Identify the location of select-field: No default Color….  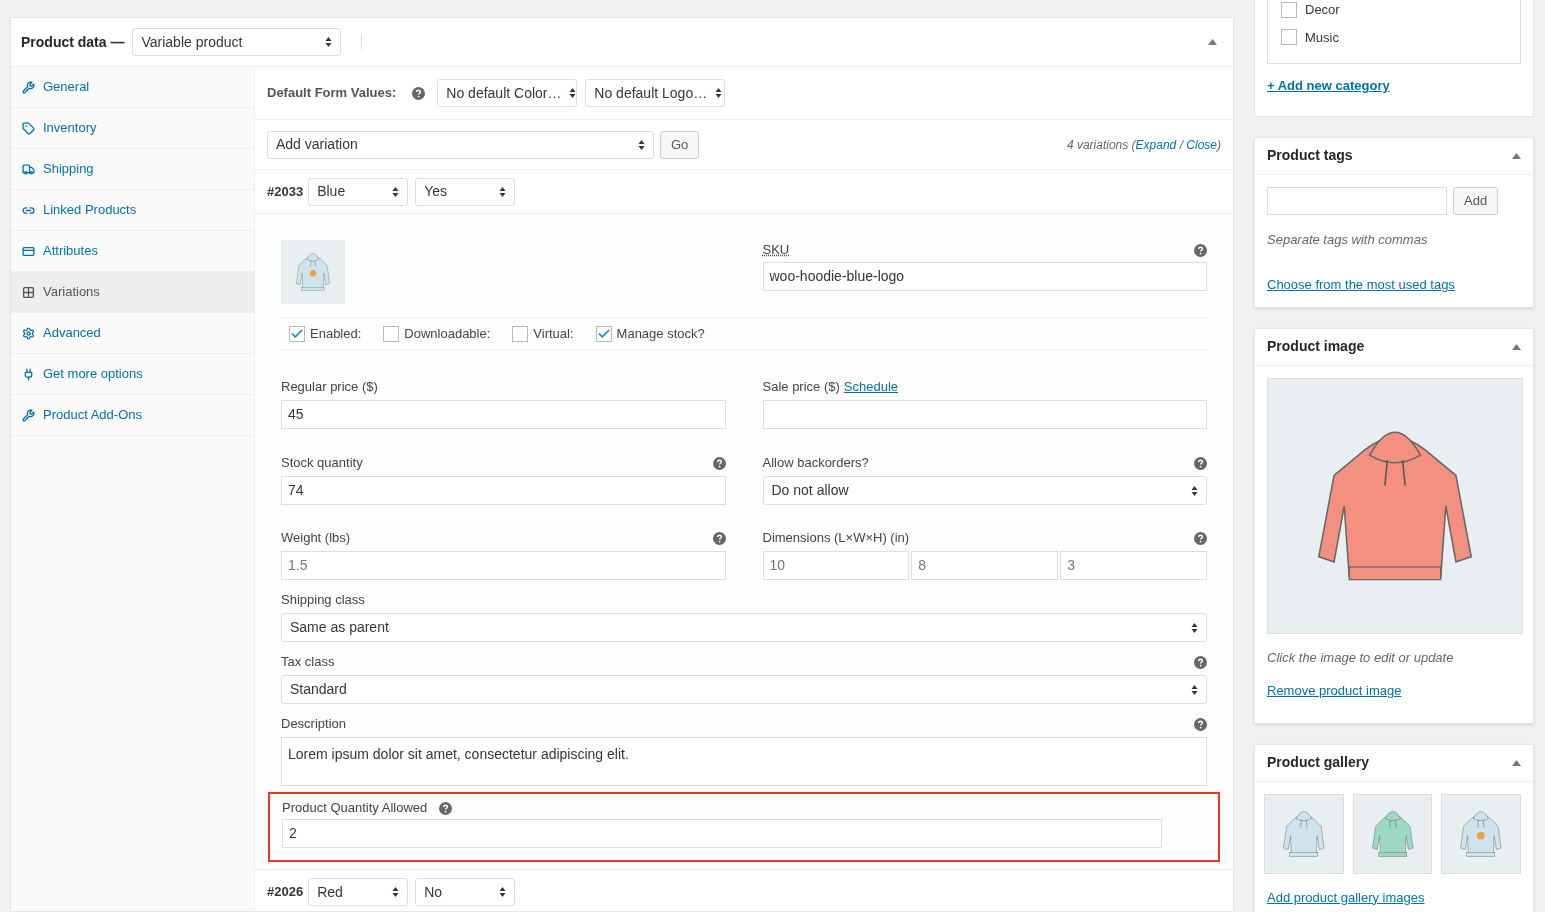
(507, 93).